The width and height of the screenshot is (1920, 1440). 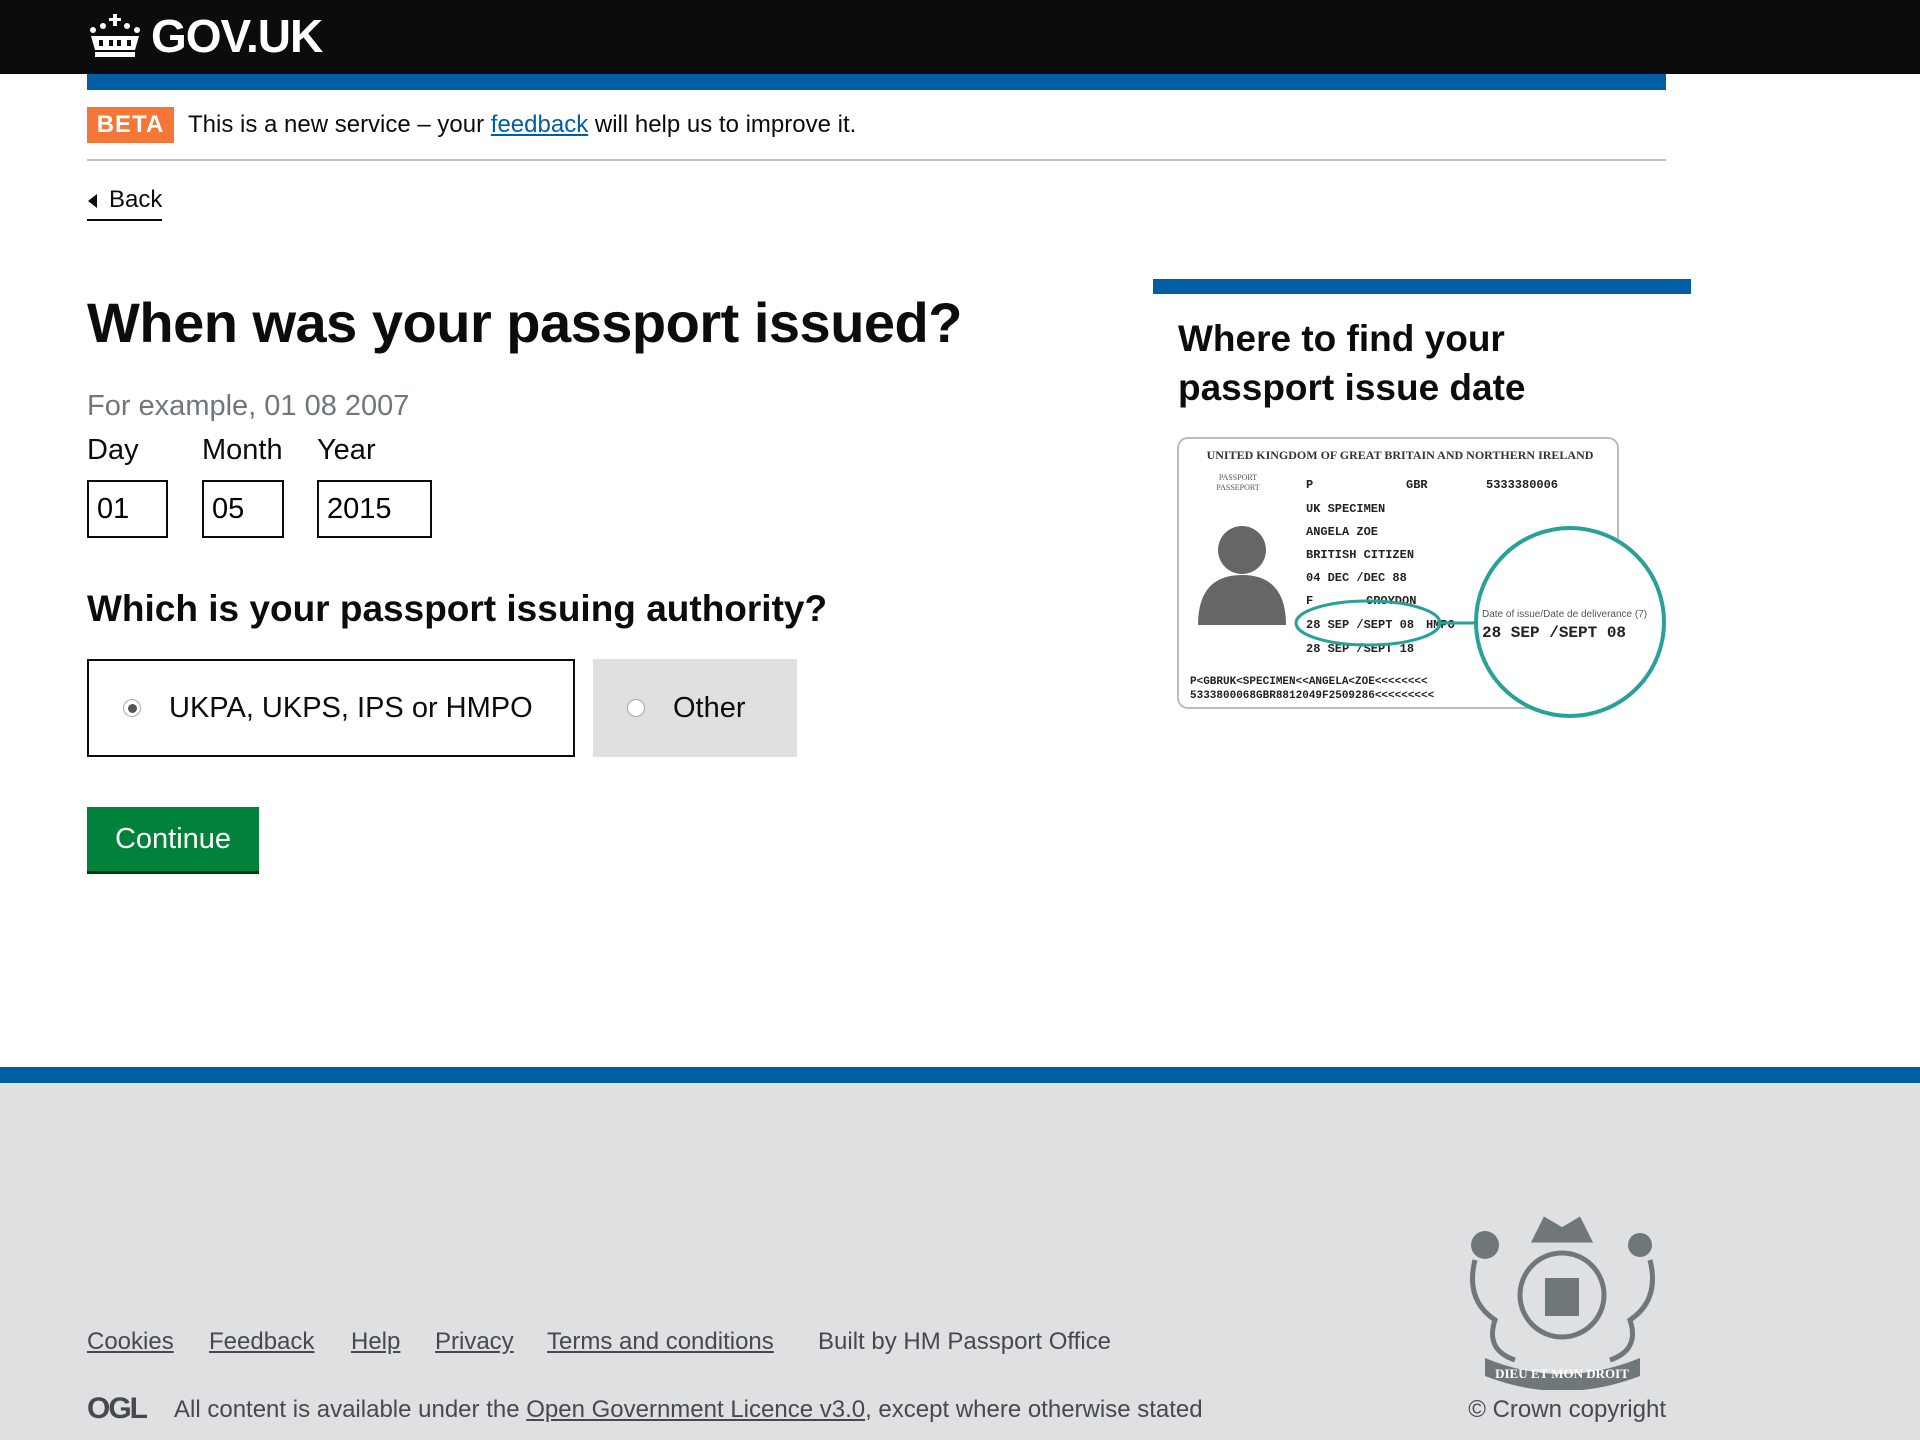 What do you see at coordinates (695, 1409) in the screenshot?
I see `licence-link: Open Government Licence v3.0` at bounding box center [695, 1409].